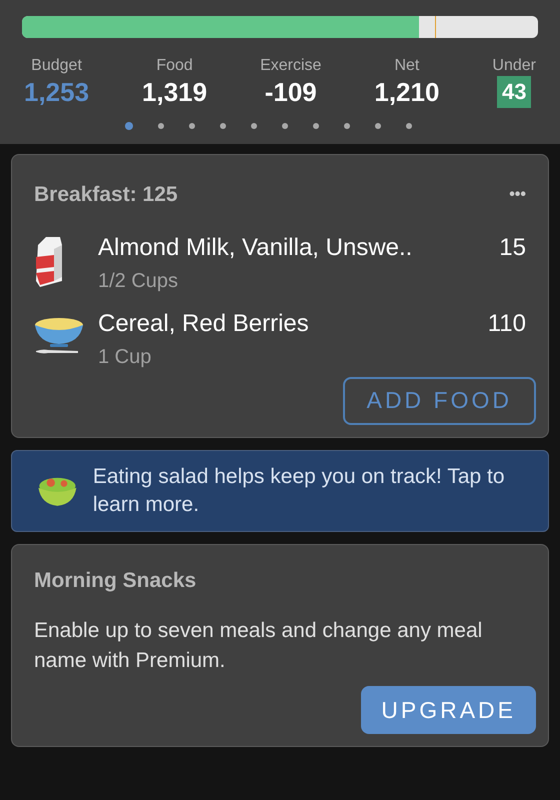 The height and width of the screenshot is (800, 560). Describe the element at coordinates (280, 263) in the screenshot. I see `food-row: Almond Milk, Vanilla, Unswe.. 1/2 Cups 15` at that location.